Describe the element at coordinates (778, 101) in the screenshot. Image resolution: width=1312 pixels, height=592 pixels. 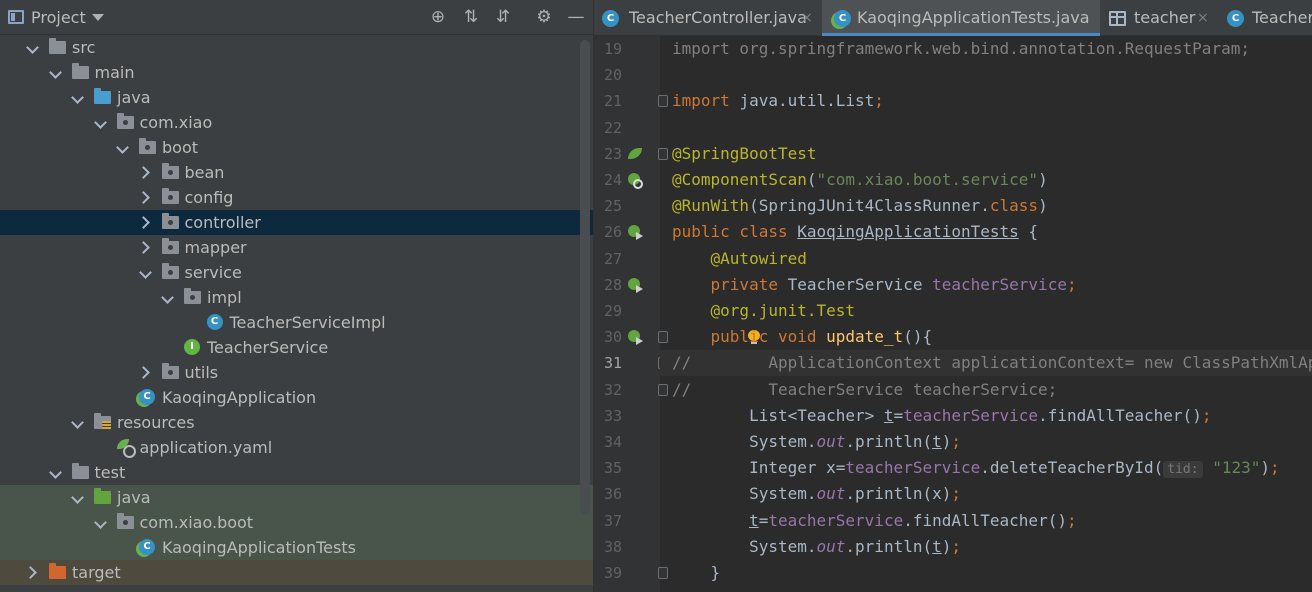
I see `code-line: import java.util.List;` at that location.